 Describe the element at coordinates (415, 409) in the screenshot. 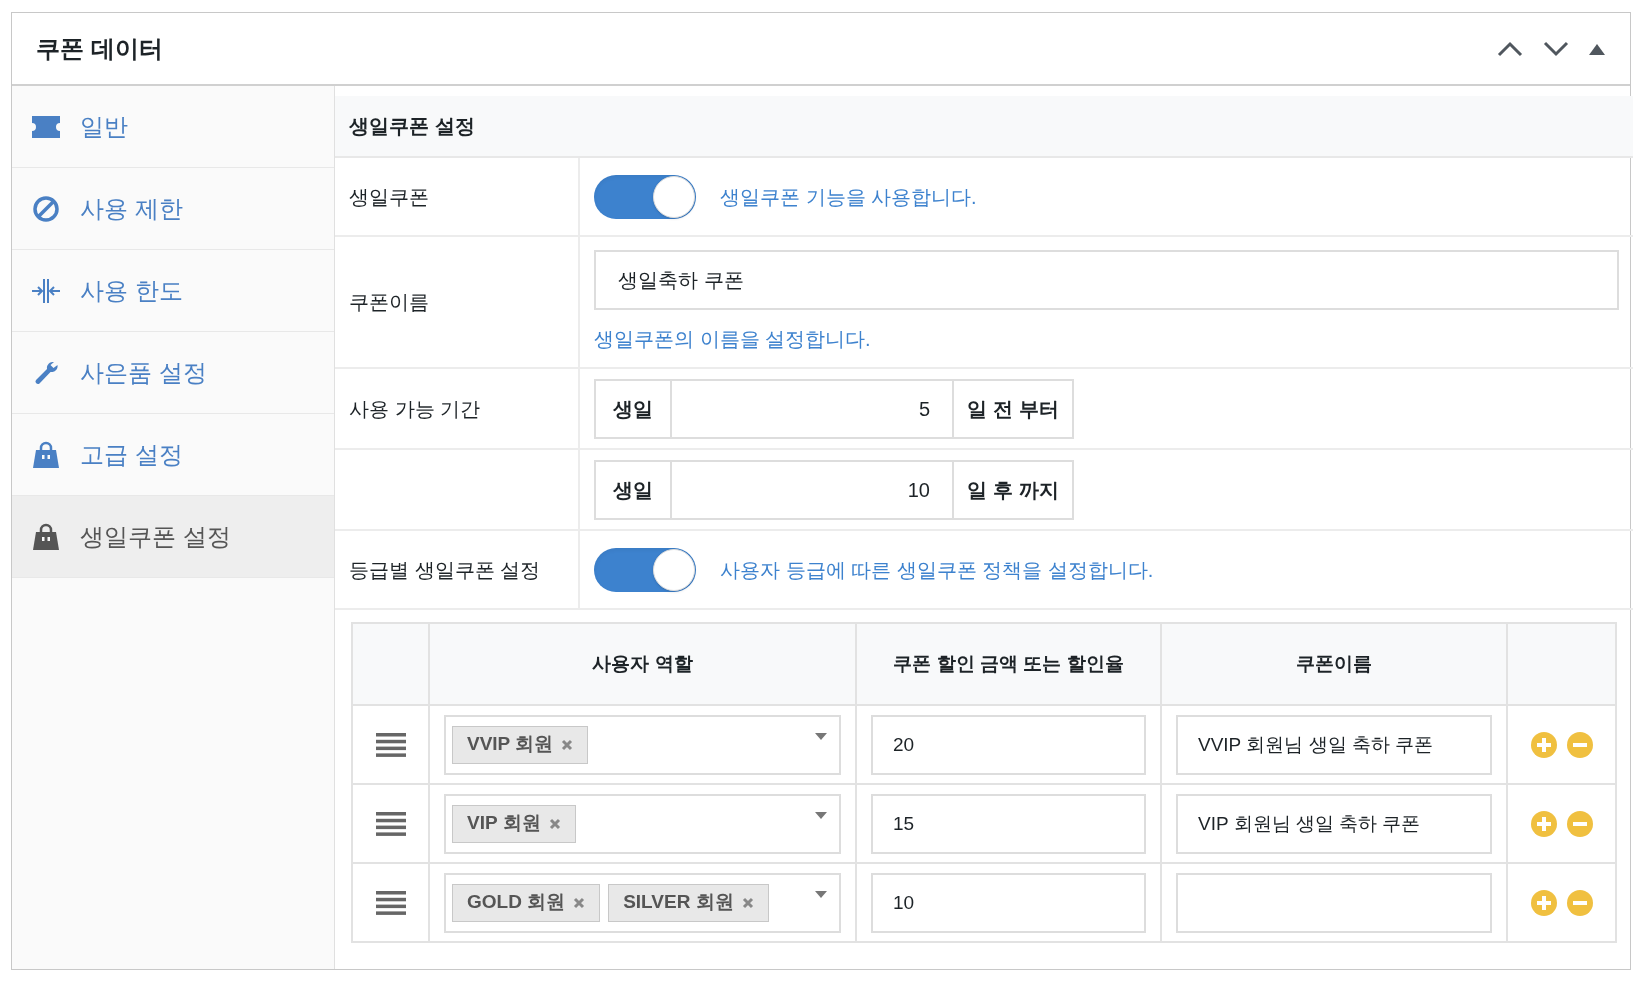

I see `field-label: 사용 가능 기간` at that location.